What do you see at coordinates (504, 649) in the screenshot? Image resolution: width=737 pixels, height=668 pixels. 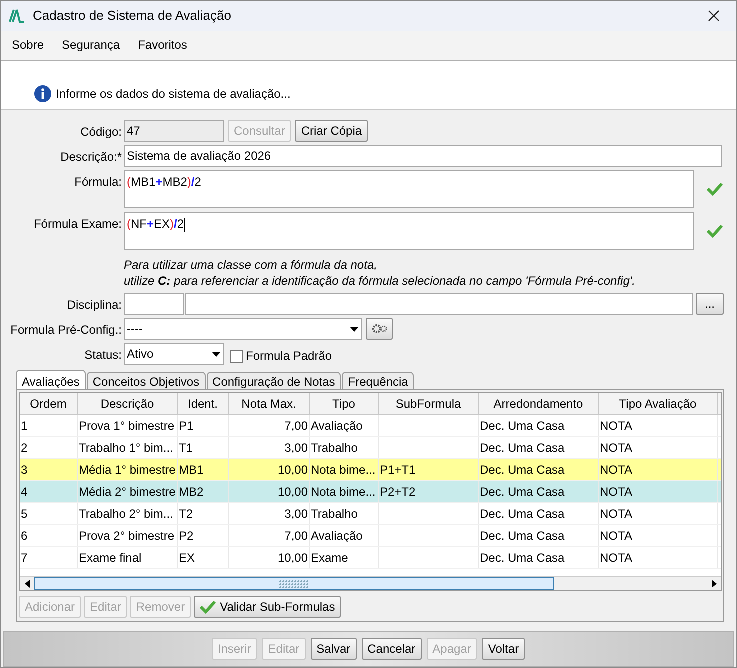 I see `button: Voltar` at bounding box center [504, 649].